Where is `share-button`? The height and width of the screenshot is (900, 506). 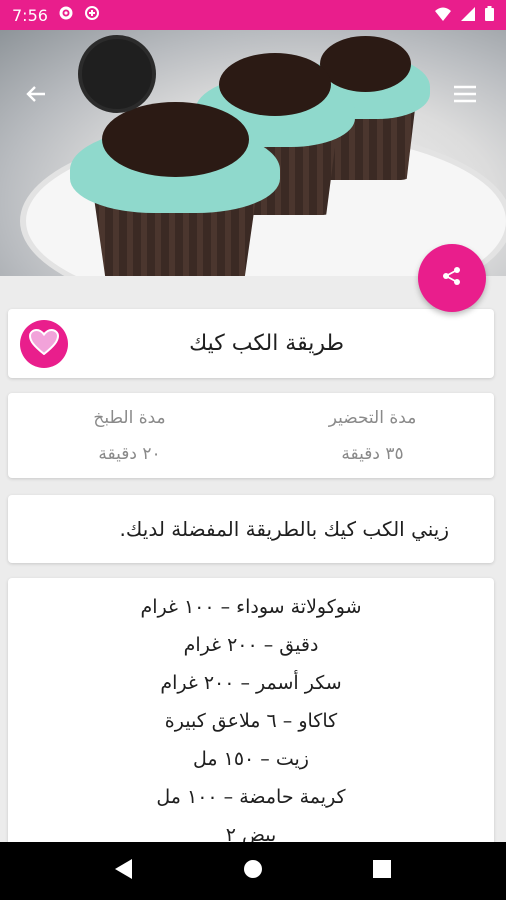 share-button is located at coordinates (452, 278).